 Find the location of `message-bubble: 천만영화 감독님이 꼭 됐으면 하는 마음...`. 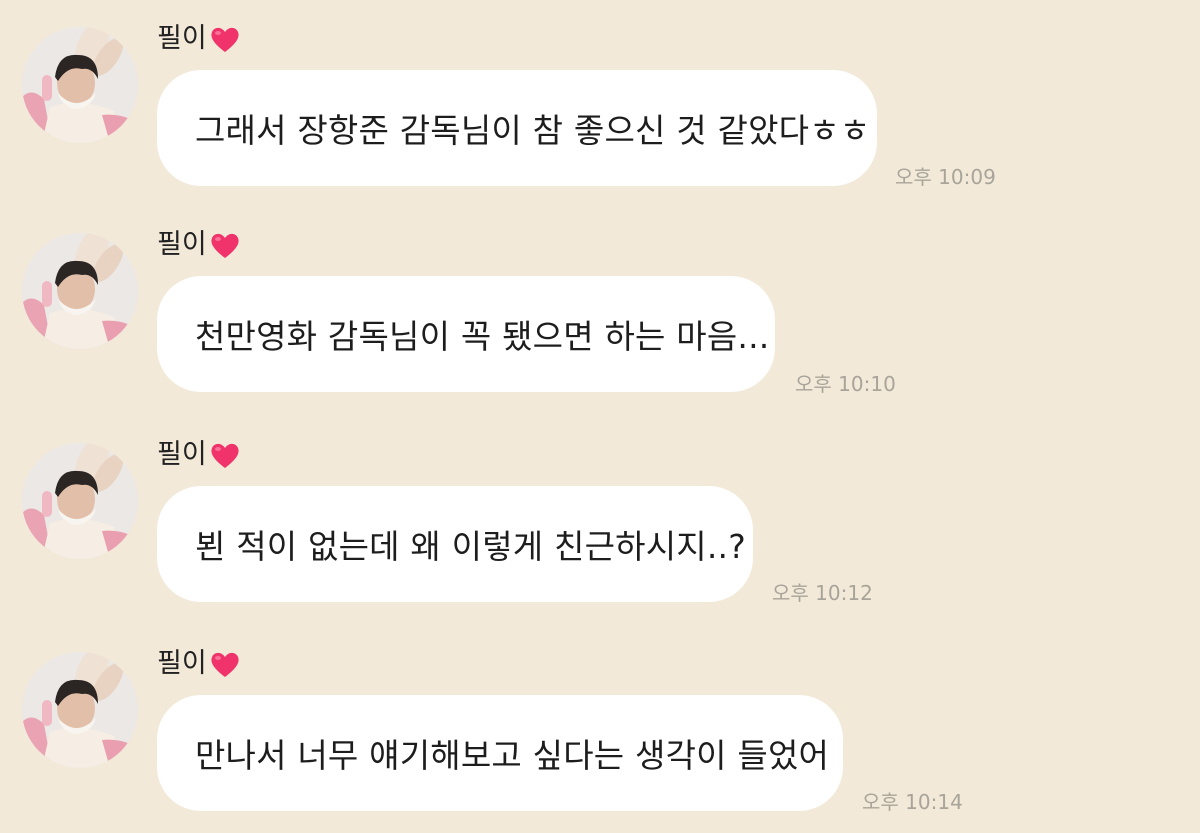

message-bubble: 천만영화 감독님이 꼭 됐으면 하는 마음... is located at coordinates (466, 334).